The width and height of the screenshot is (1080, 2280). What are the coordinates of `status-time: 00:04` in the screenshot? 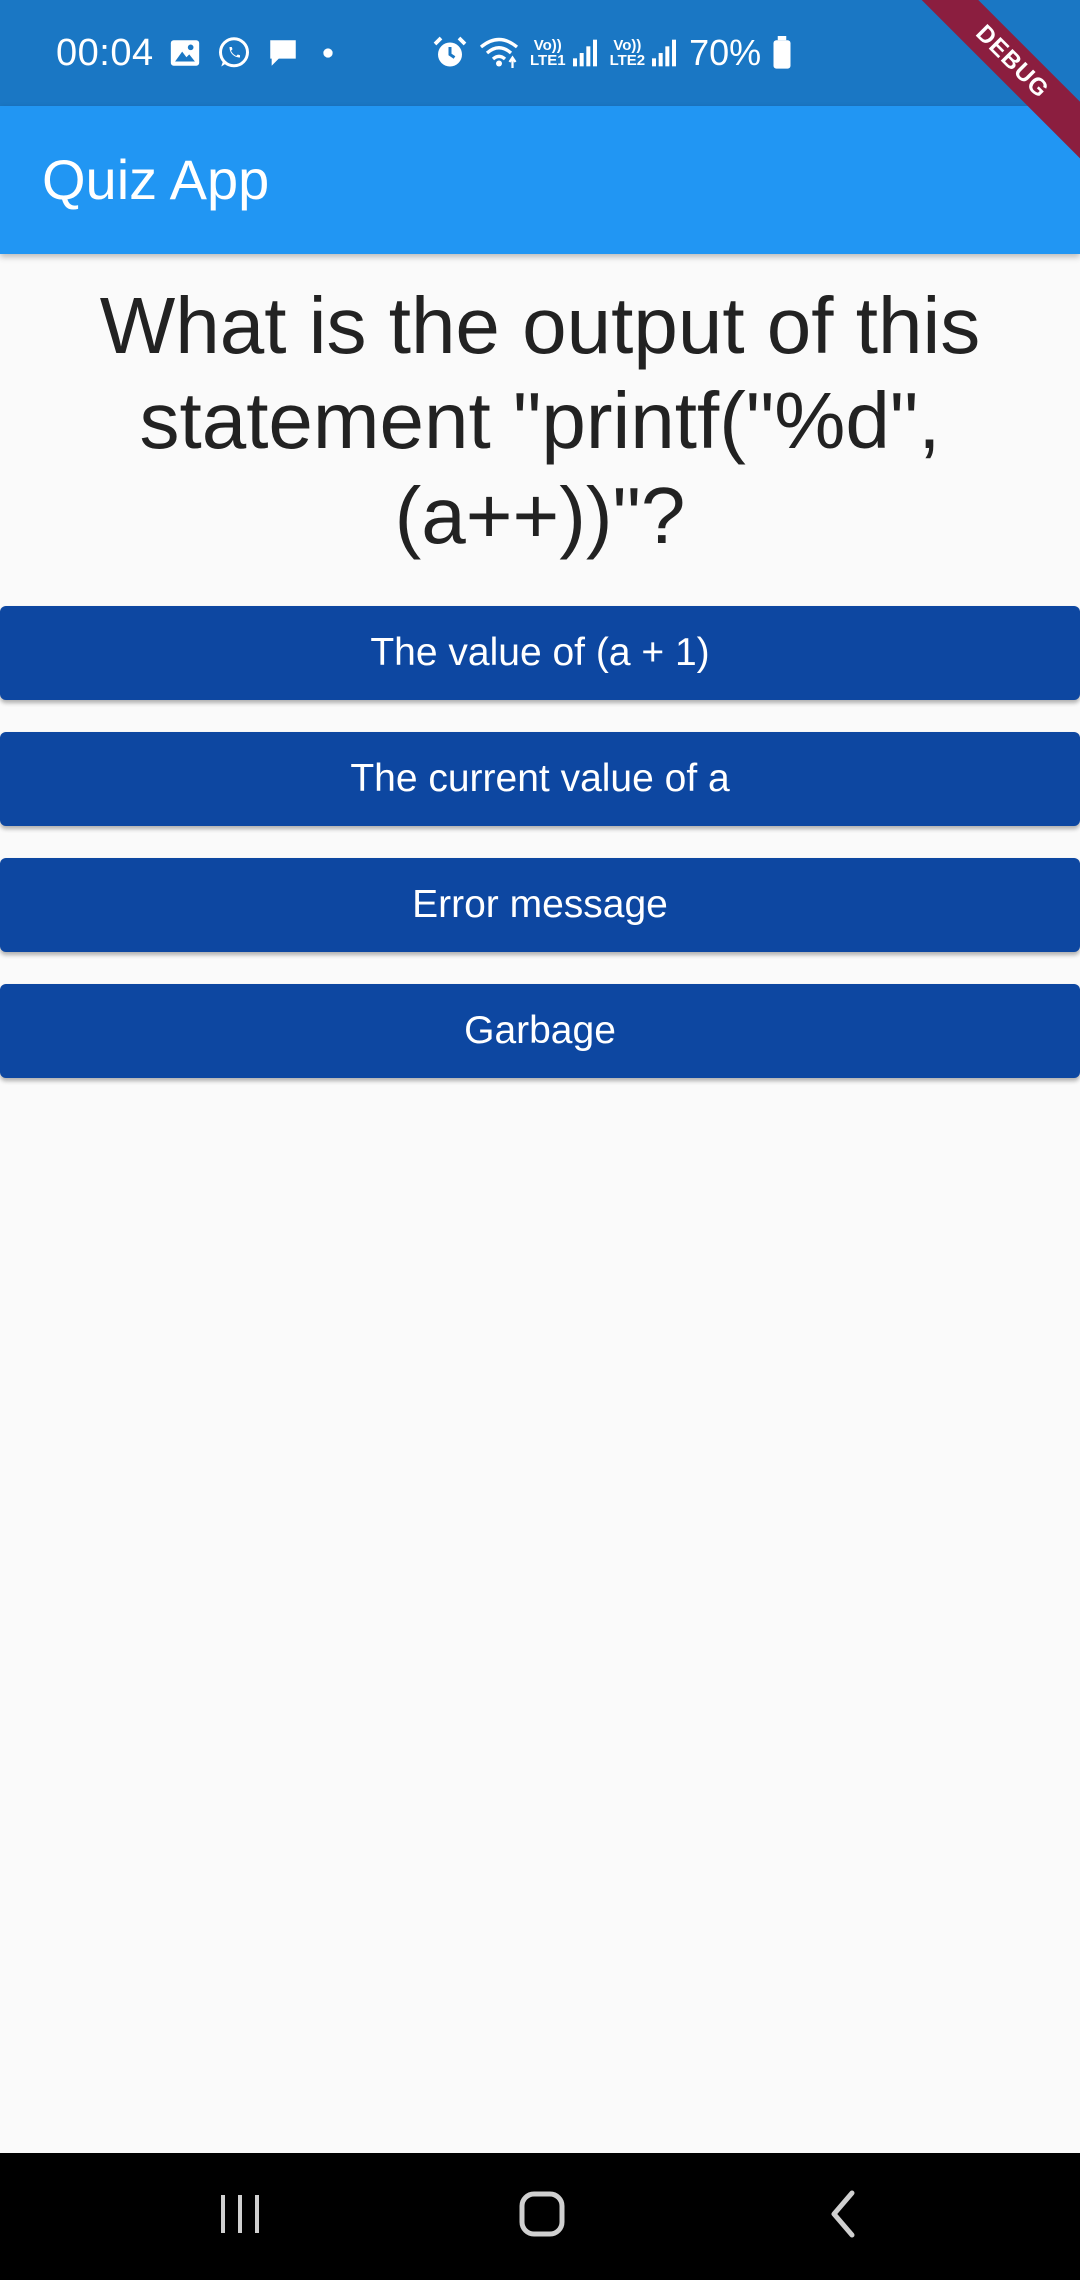 It's located at (105, 52).